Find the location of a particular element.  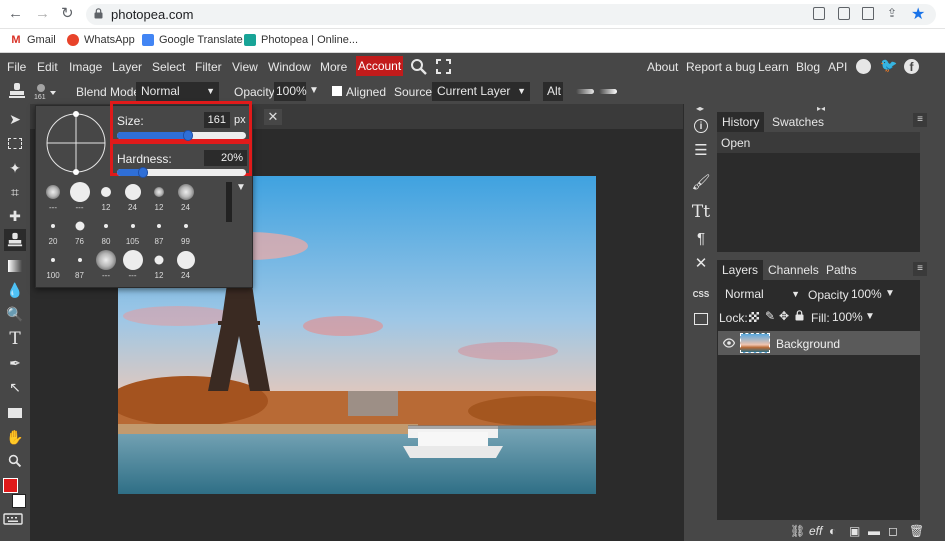

adjustment-layer-icon: ◐ is located at coordinates (832, 531).